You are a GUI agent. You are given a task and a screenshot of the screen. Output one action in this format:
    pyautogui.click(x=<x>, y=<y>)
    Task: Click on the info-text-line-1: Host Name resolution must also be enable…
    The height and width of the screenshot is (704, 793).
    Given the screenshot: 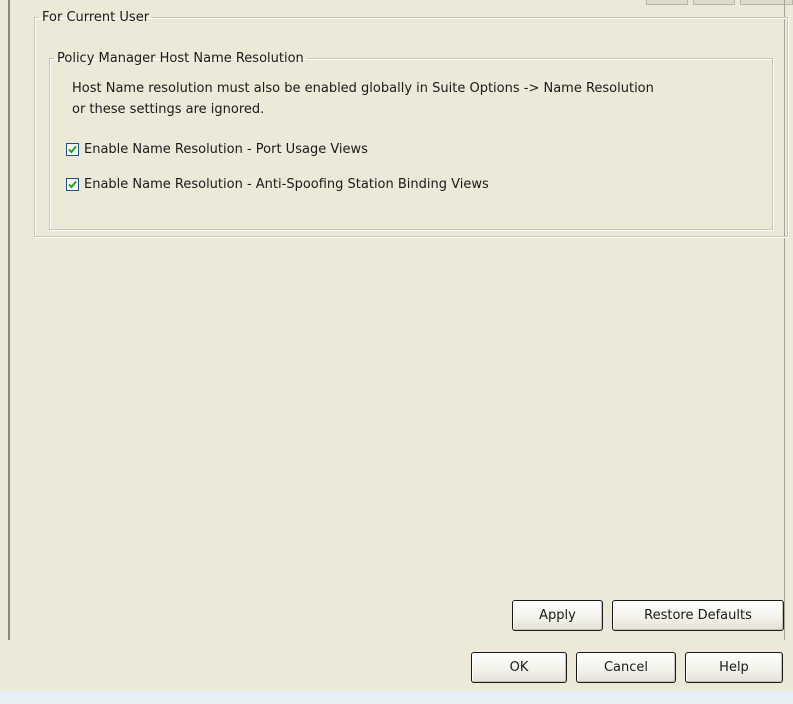 What is the action you would take?
    pyautogui.click(x=363, y=88)
    